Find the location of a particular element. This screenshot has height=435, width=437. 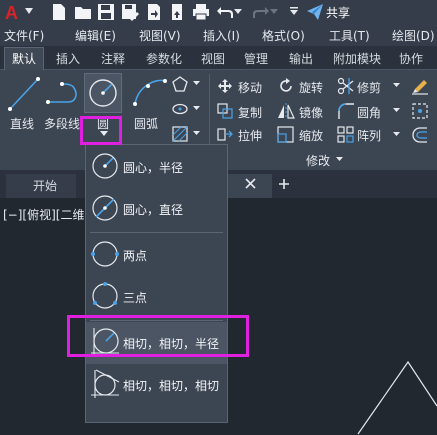

trim-label: 修剪 is located at coordinates (369, 87).